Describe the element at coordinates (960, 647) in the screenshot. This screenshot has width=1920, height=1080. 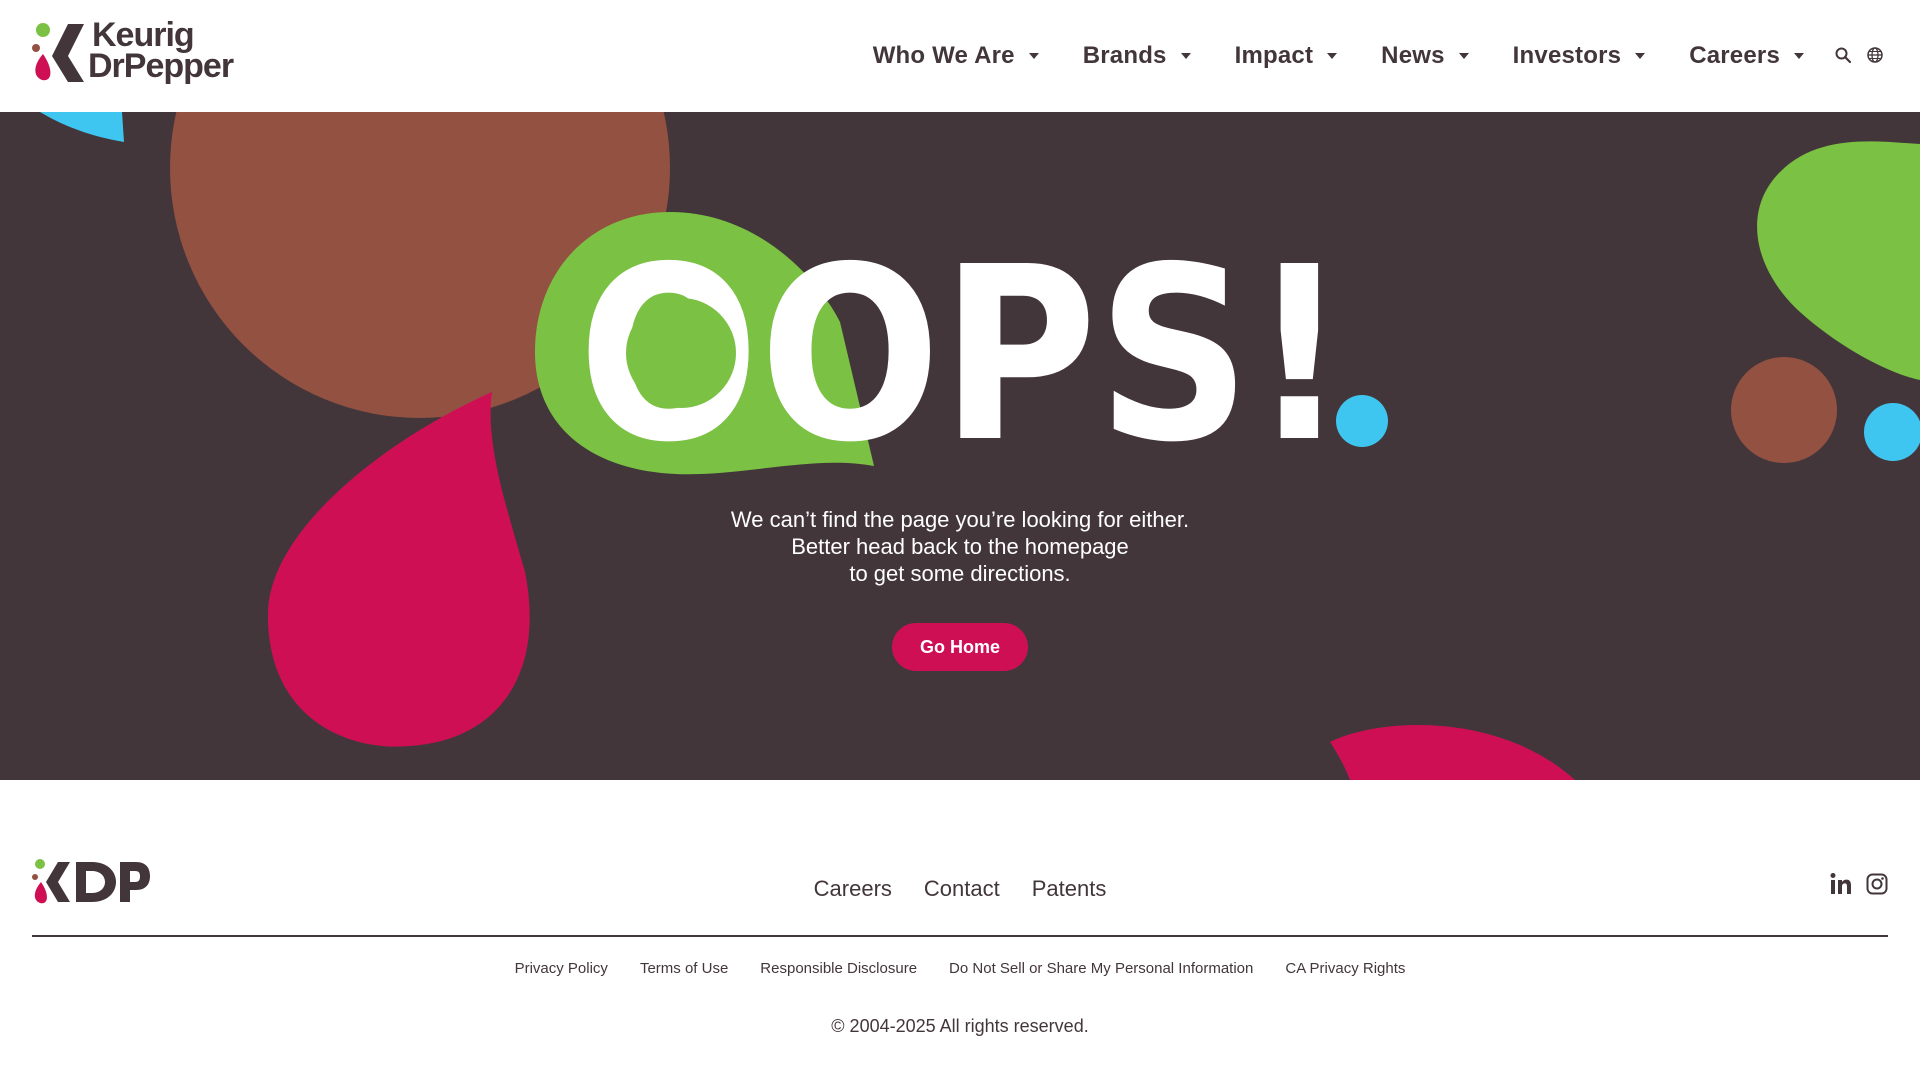
I see `go-home-button: Go Home` at that location.